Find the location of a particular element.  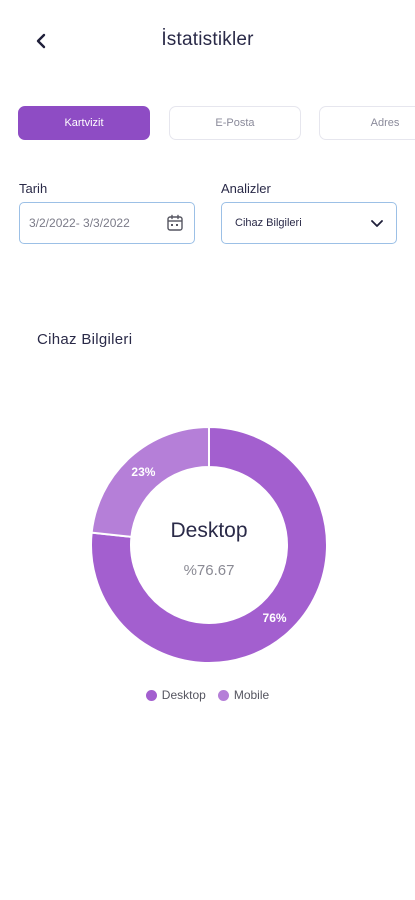

chart-legend: Desktop Mobile is located at coordinates (207, 695).